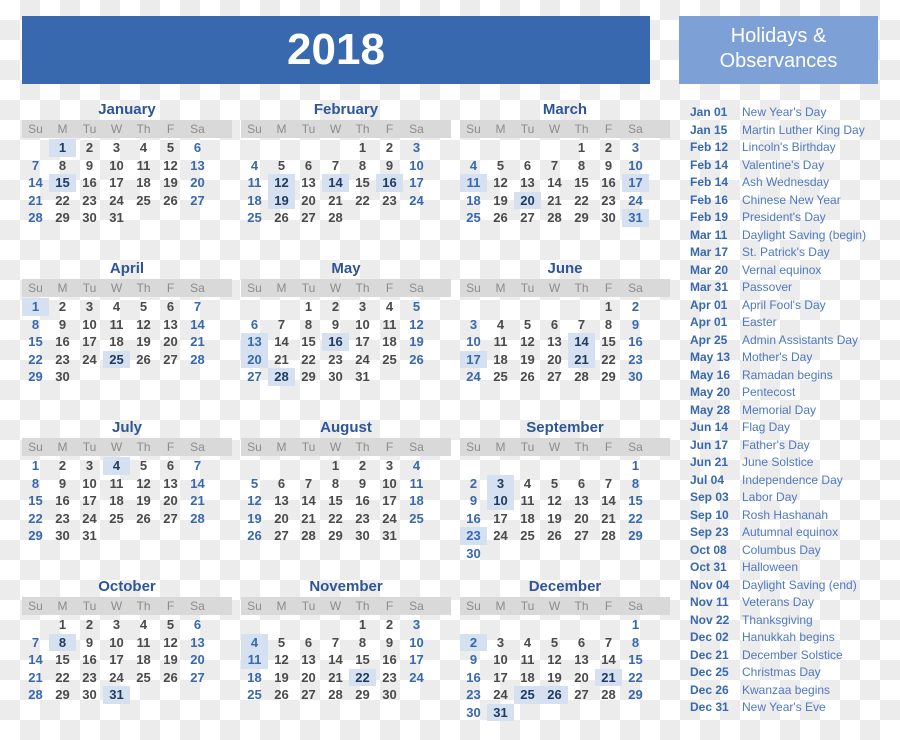  I want to click on holiday-name: Easter, so click(759, 322).